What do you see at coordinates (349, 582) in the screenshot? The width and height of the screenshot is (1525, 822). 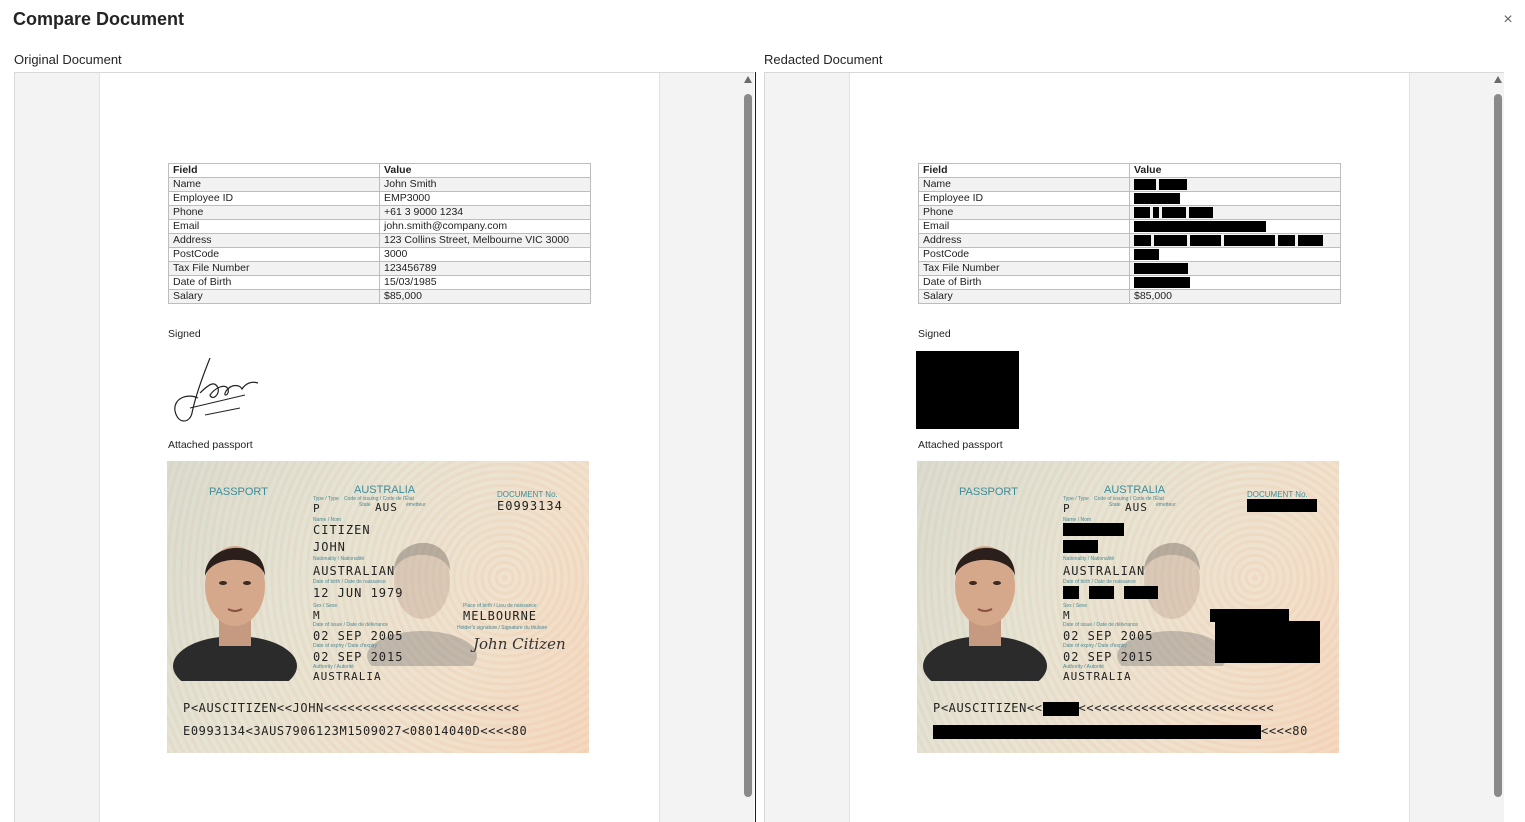 I see `dob-label: Date of birth / Date de naissance` at bounding box center [349, 582].